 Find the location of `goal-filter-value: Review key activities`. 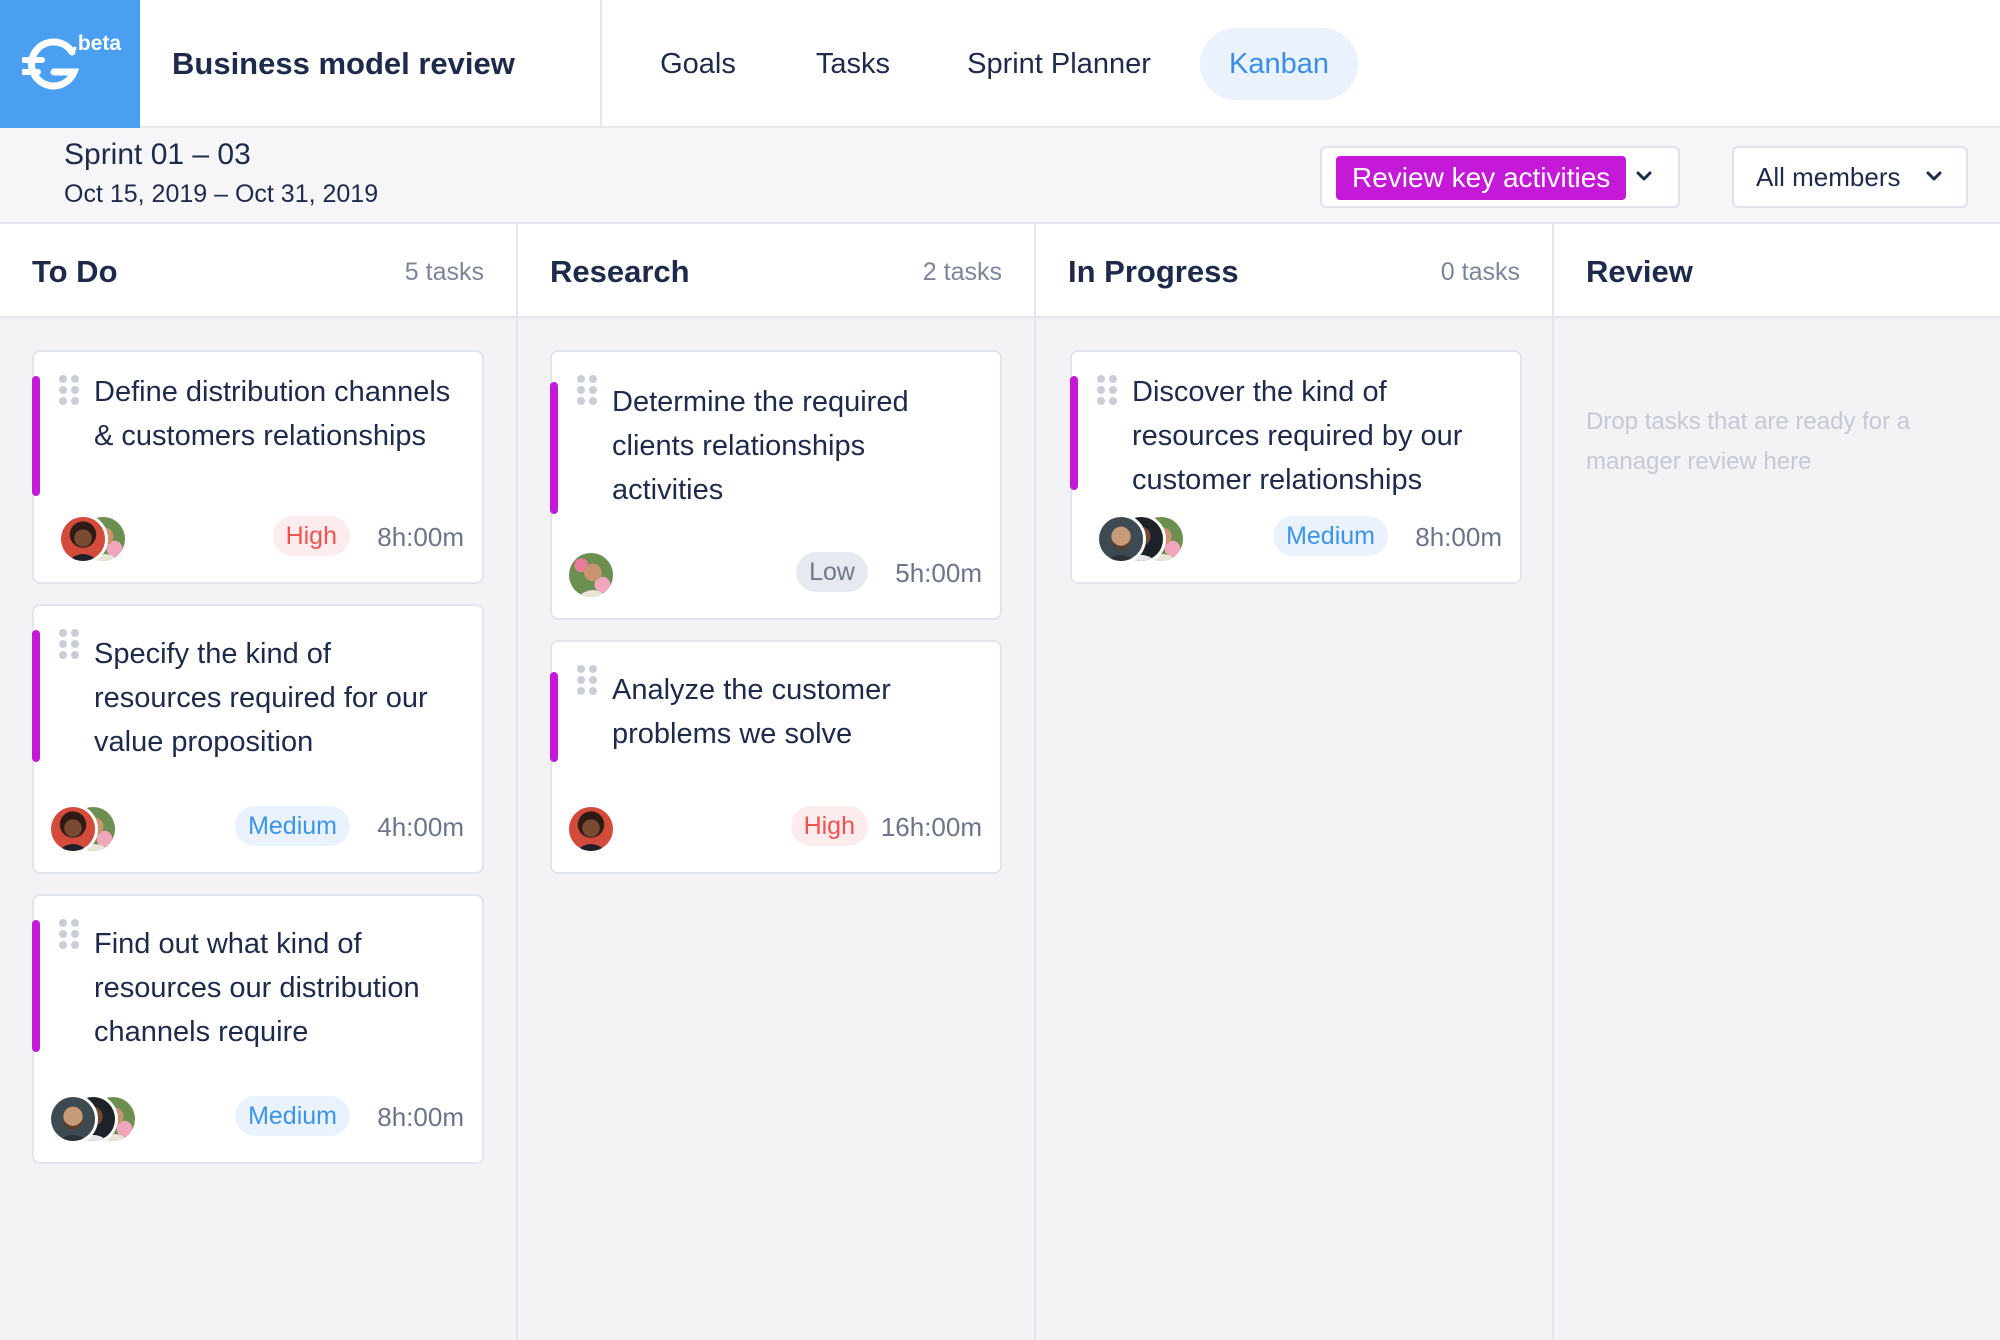

goal-filter-value: Review key activities is located at coordinates (1481, 178).